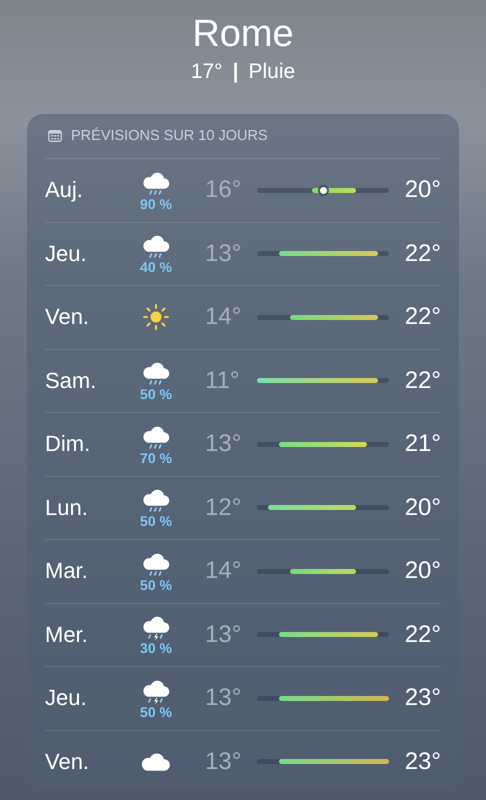 The image size is (486, 800). What do you see at coordinates (272, 72) in the screenshot?
I see `weather-condition: Pluie` at bounding box center [272, 72].